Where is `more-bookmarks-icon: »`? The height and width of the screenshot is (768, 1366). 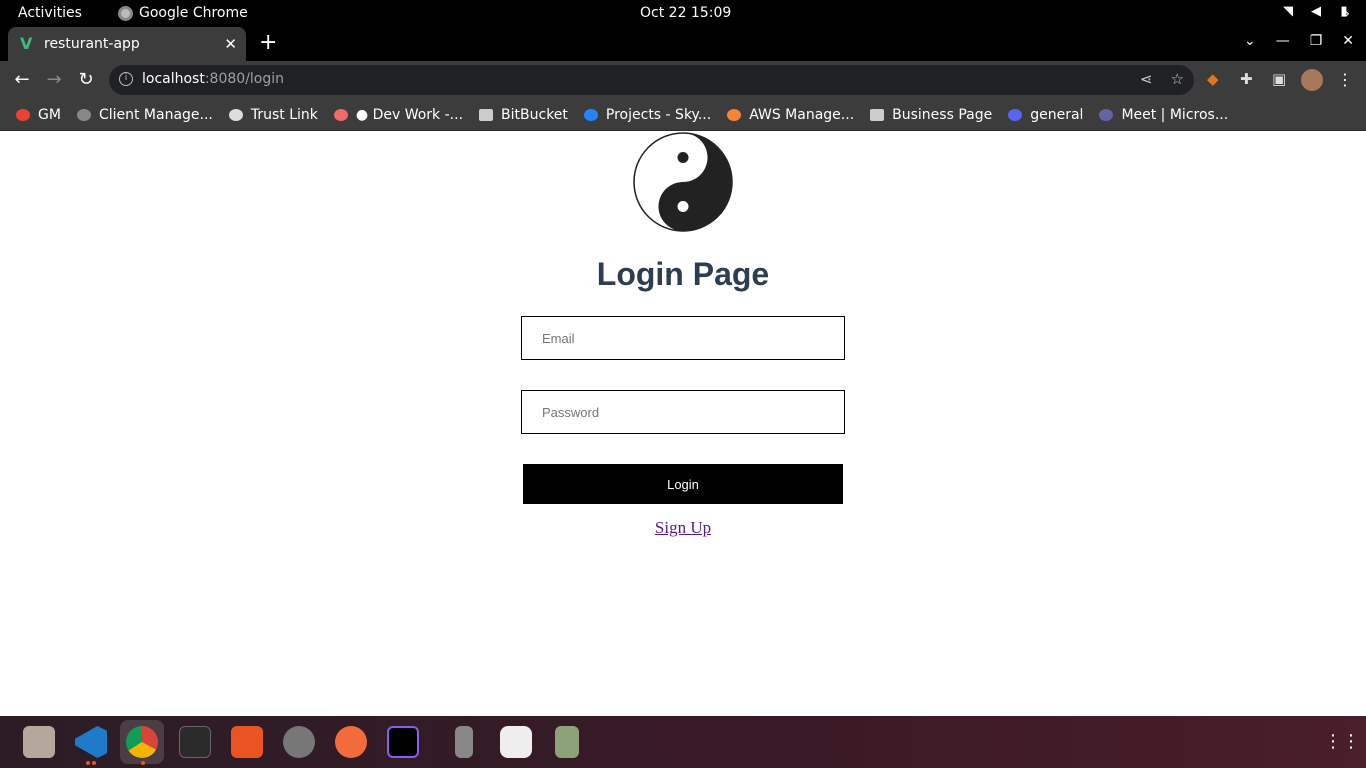 more-bookmarks-icon: » is located at coordinates (1345, 14).